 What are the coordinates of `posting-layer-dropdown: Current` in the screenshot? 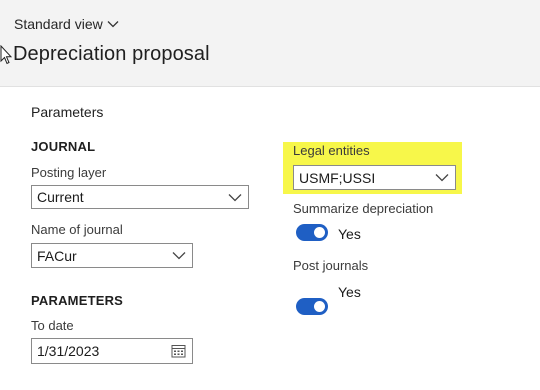 It's located at (140, 197).